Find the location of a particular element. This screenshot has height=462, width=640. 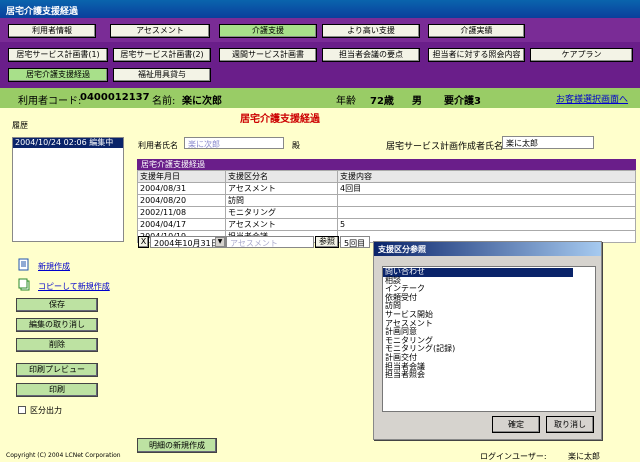

nav-higher-support: より高い支援 is located at coordinates (371, 31).